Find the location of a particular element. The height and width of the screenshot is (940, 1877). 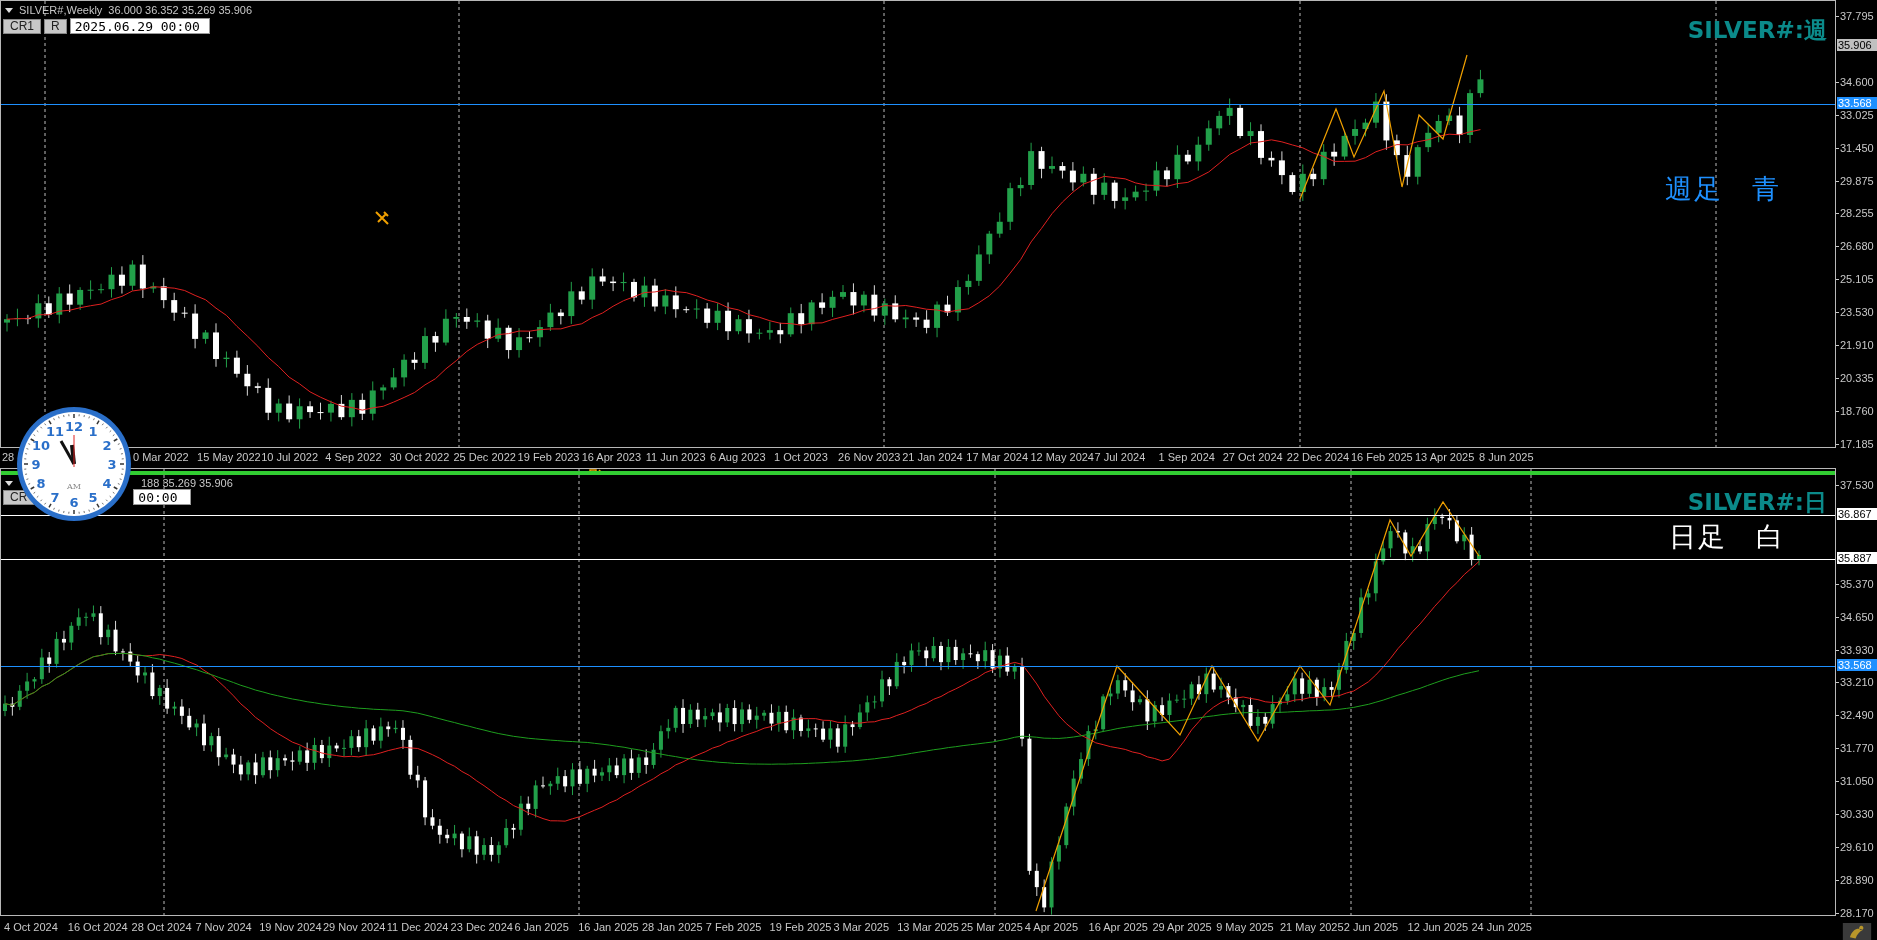

time-label: 10 Jul 2022 is located at coordinates (290, 457).